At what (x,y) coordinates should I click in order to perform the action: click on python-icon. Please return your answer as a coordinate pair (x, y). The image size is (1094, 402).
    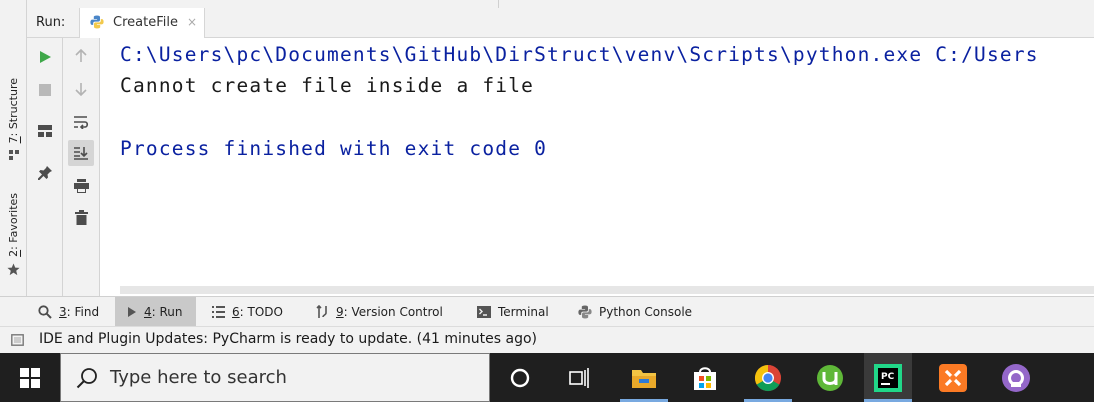
    Looking at the image, I should click on (585, 312).